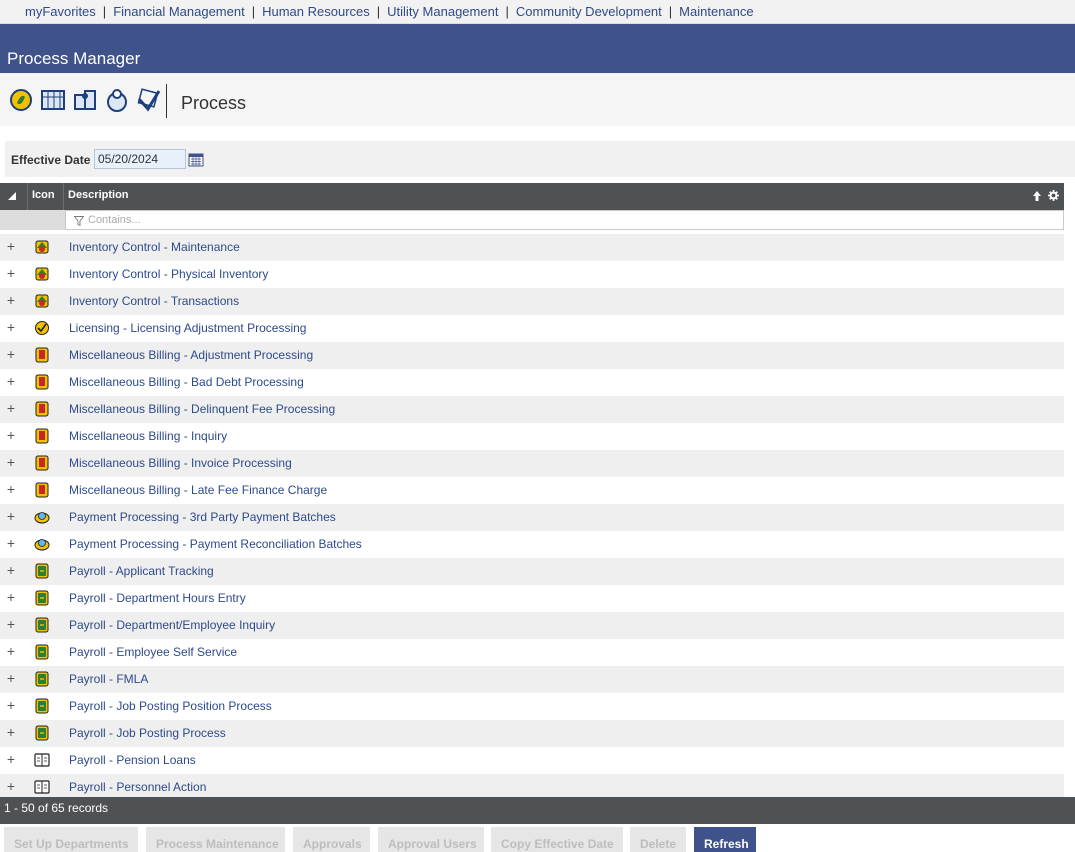 The width and height of the screenshot is (1075, 852). I want to click on sort-up-icon, so click(1037, 196).